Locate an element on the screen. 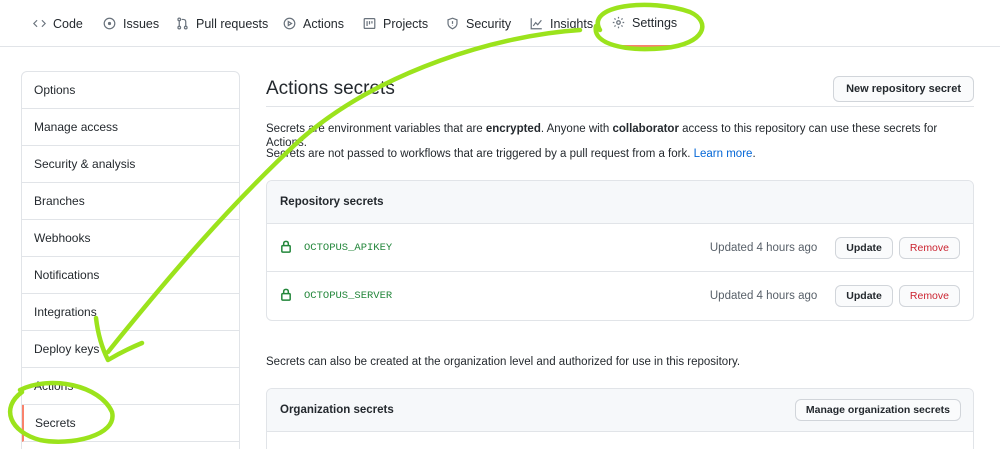 The image size is (1000, 449). tab-security: Security is located at coordinates (478, 23).